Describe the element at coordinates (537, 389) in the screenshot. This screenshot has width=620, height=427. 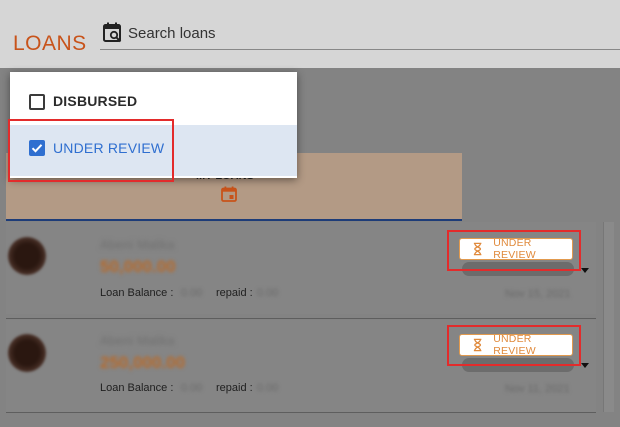
I see `loan-date: Nov 11, 2021` at that location.